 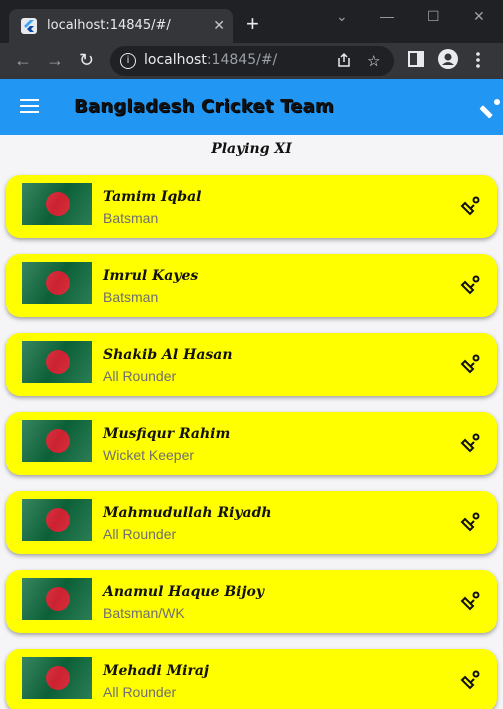 What do you see at coordinates (167, 434) in the screenshot?
I see `player-name: Musfiqur Rahim` at bounding box center [167, 434].